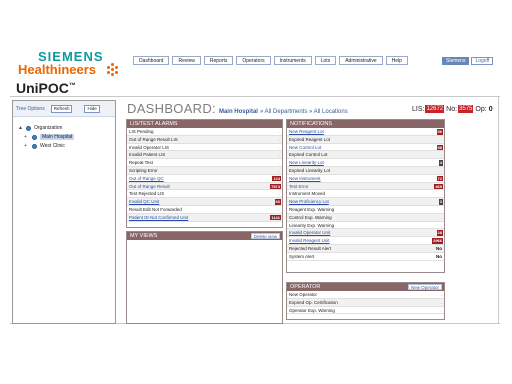  Describe the element at coordinates (238, 112) in the screenshot. I see `breadcrumb-main-hospital: Main Hospital` at that location.